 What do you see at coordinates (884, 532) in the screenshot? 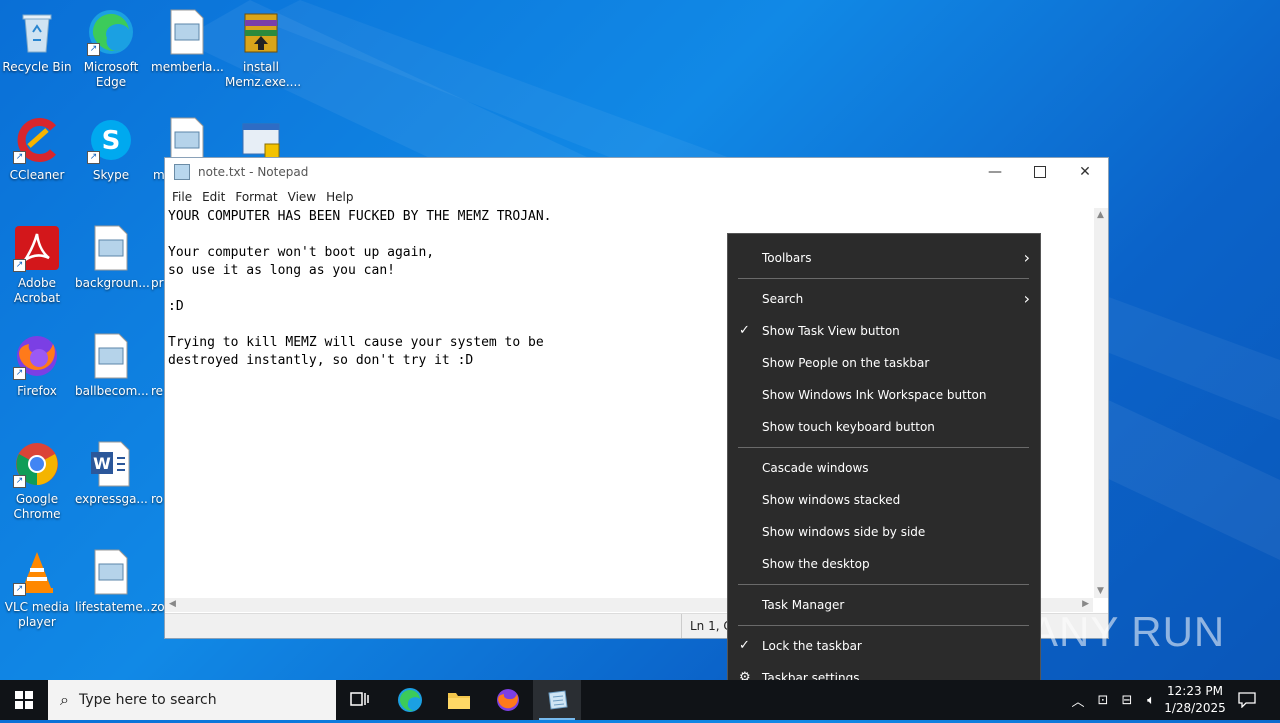
I see `menu-item-side-by-side: Show windows side by side` at bounding box center [884, 532].